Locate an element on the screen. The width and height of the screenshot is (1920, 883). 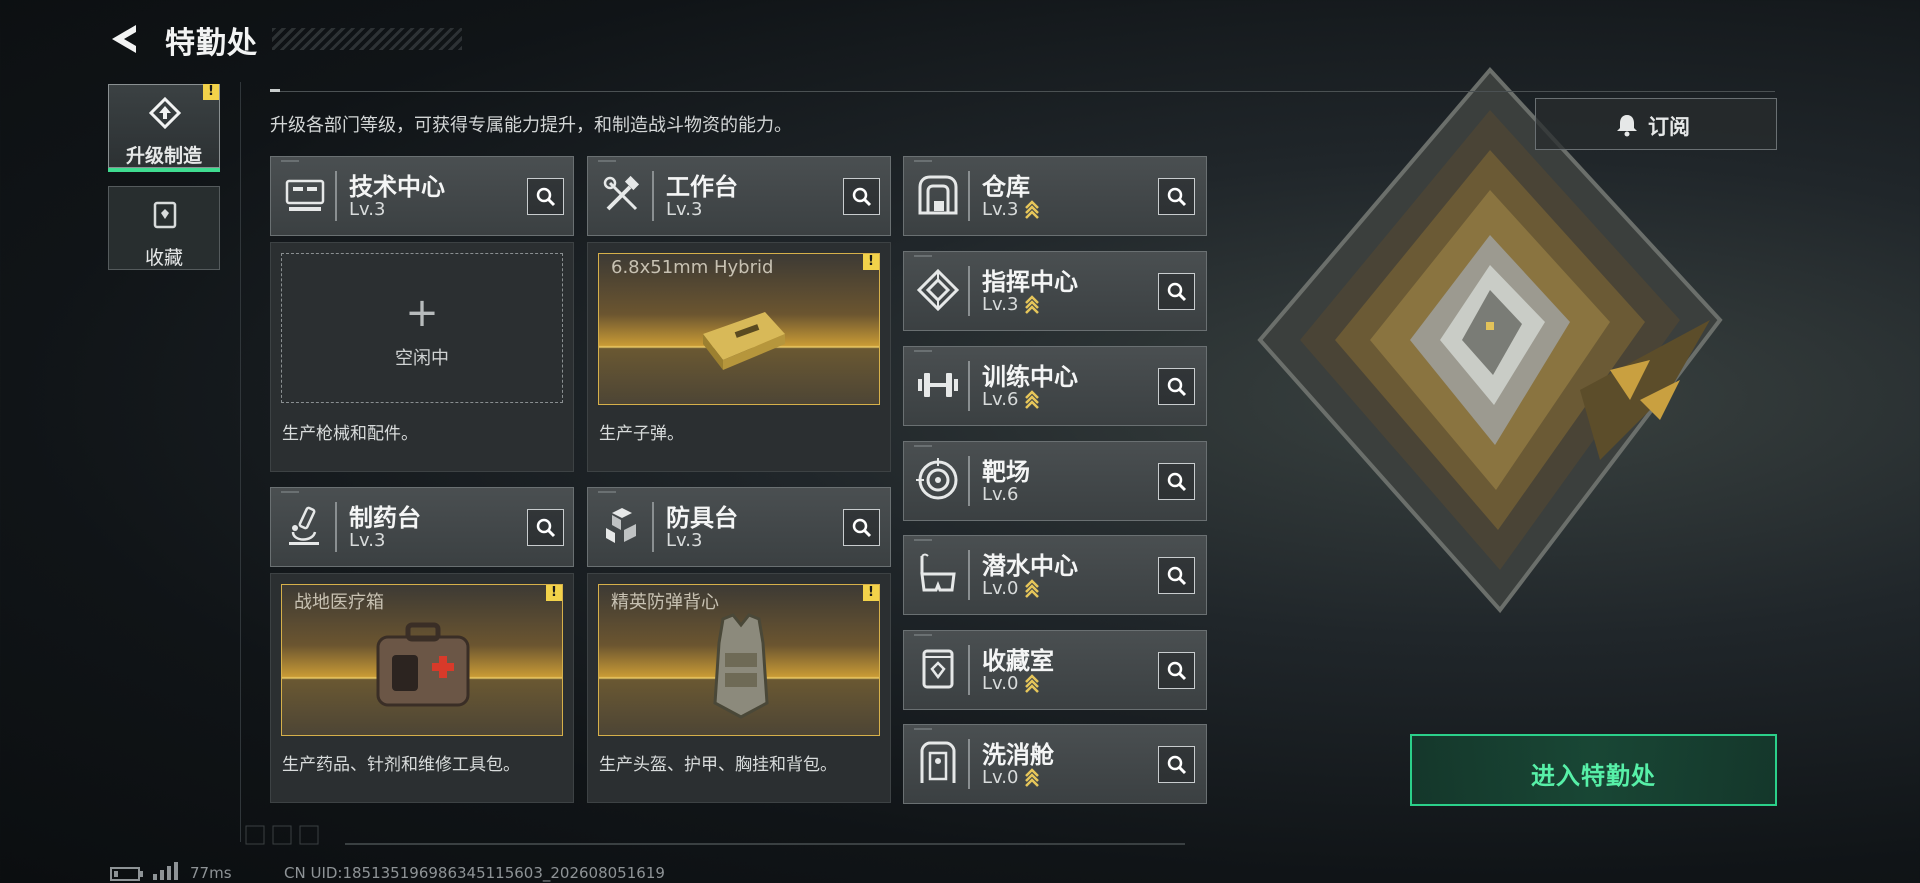
back-arrow-icon is located at coordinates (124, 39).